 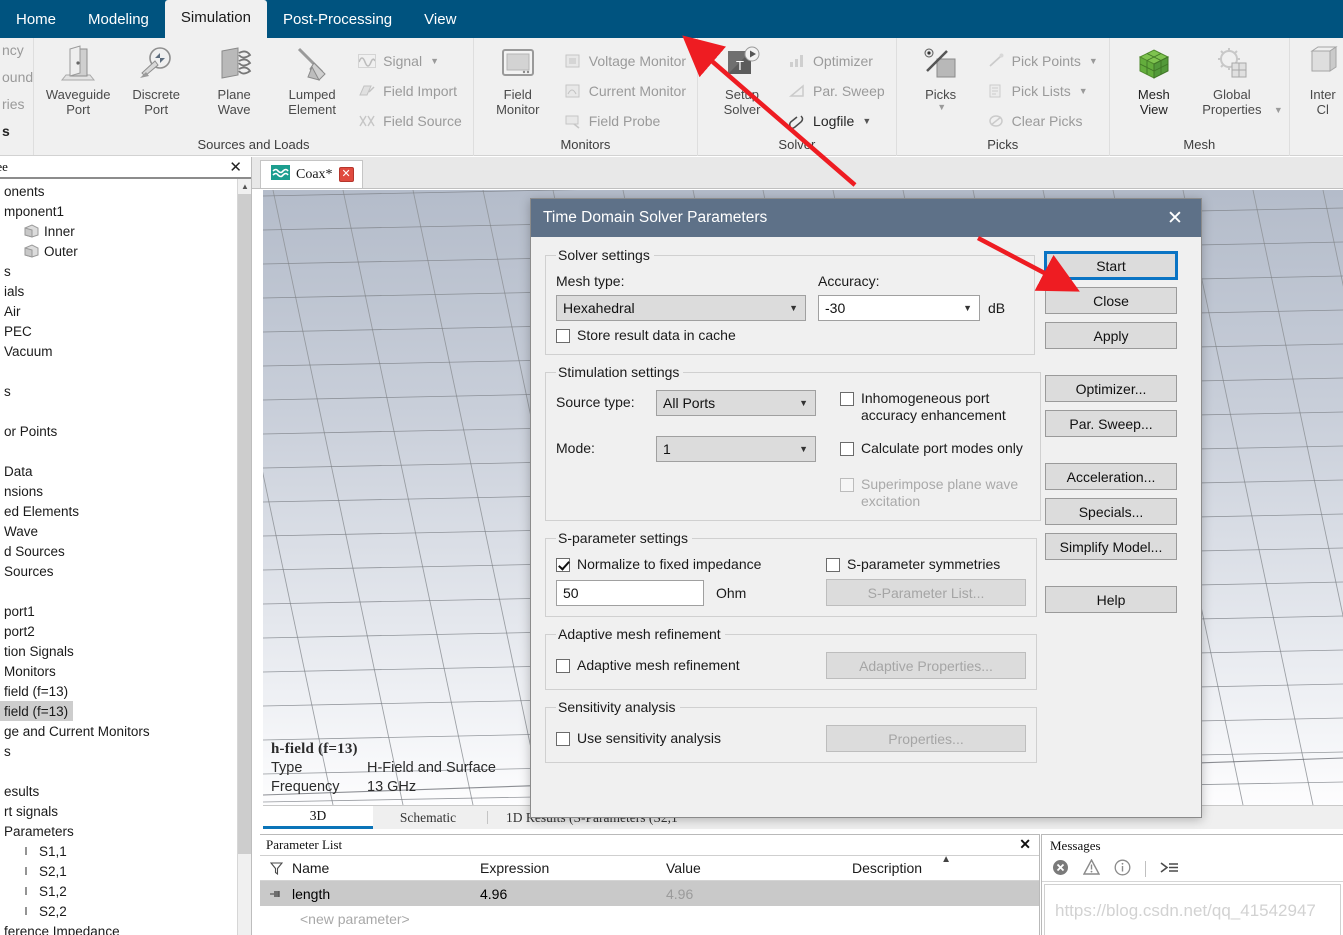 I want to click on tree-item: S1,2, so click(x=125, y=891).